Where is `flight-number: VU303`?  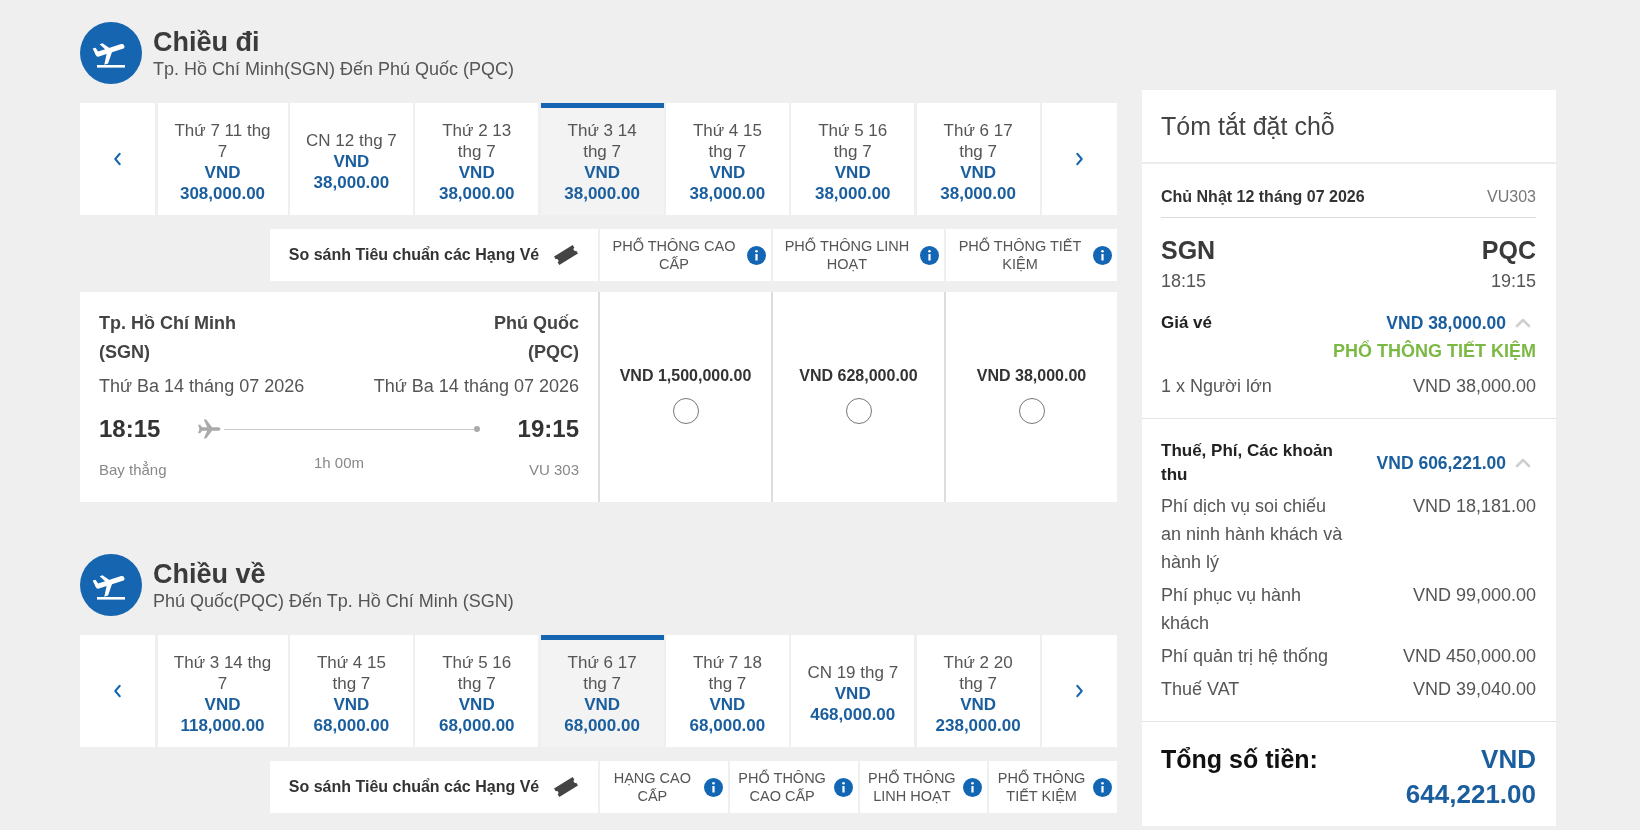
flight-number: VU303 is located at coordinates (1511, 197).